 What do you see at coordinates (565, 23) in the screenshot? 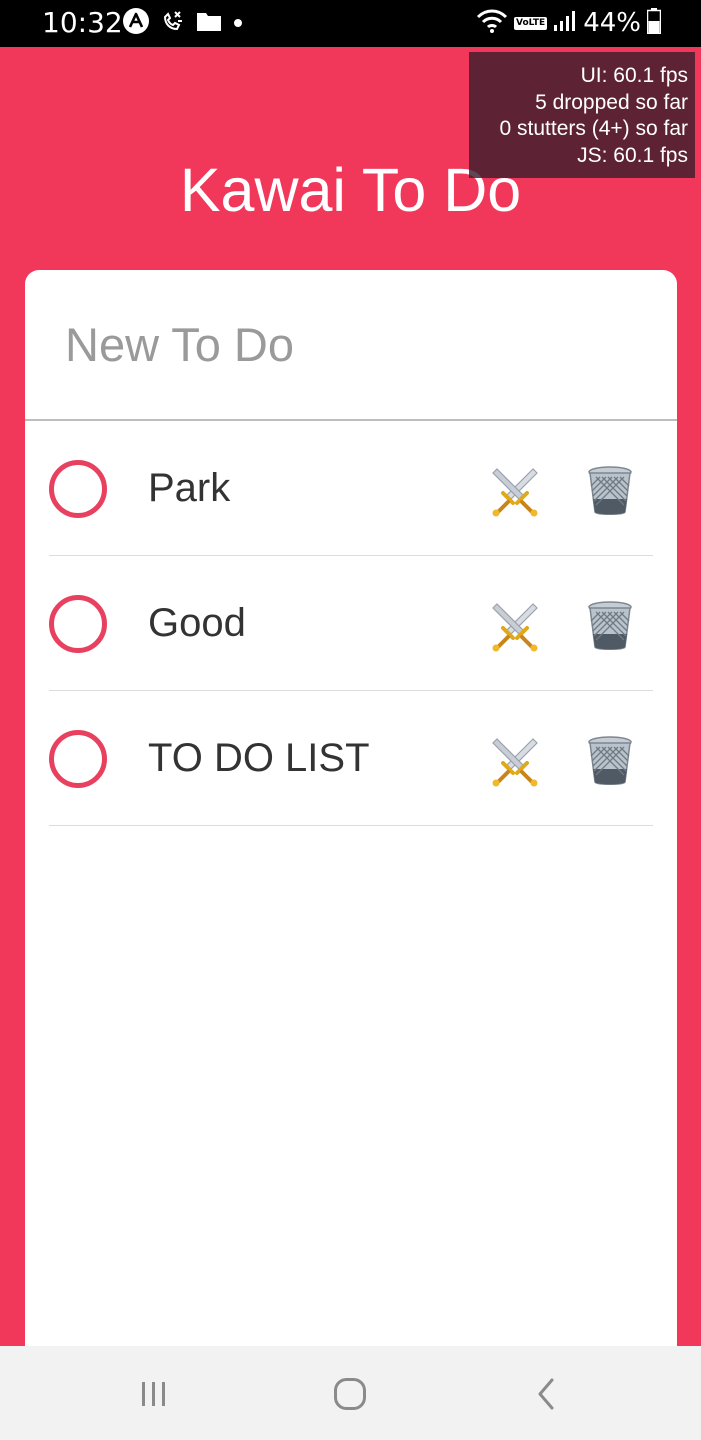
I see `signal-icon` at bounding box center [565, 23].